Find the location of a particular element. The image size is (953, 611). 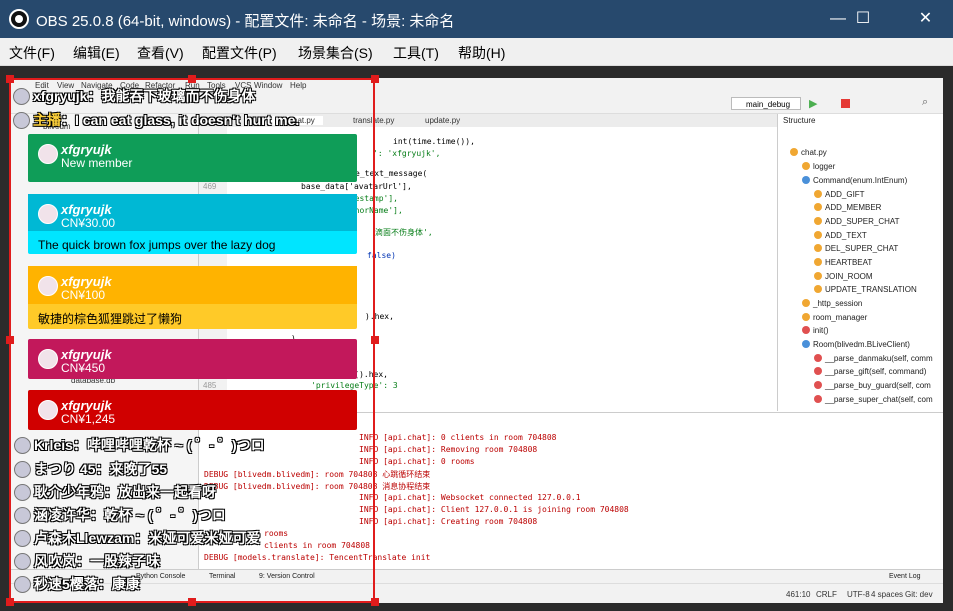

log-line: INFO [api.chat]: Creating room 704808 is located at coordinates (448, 521).